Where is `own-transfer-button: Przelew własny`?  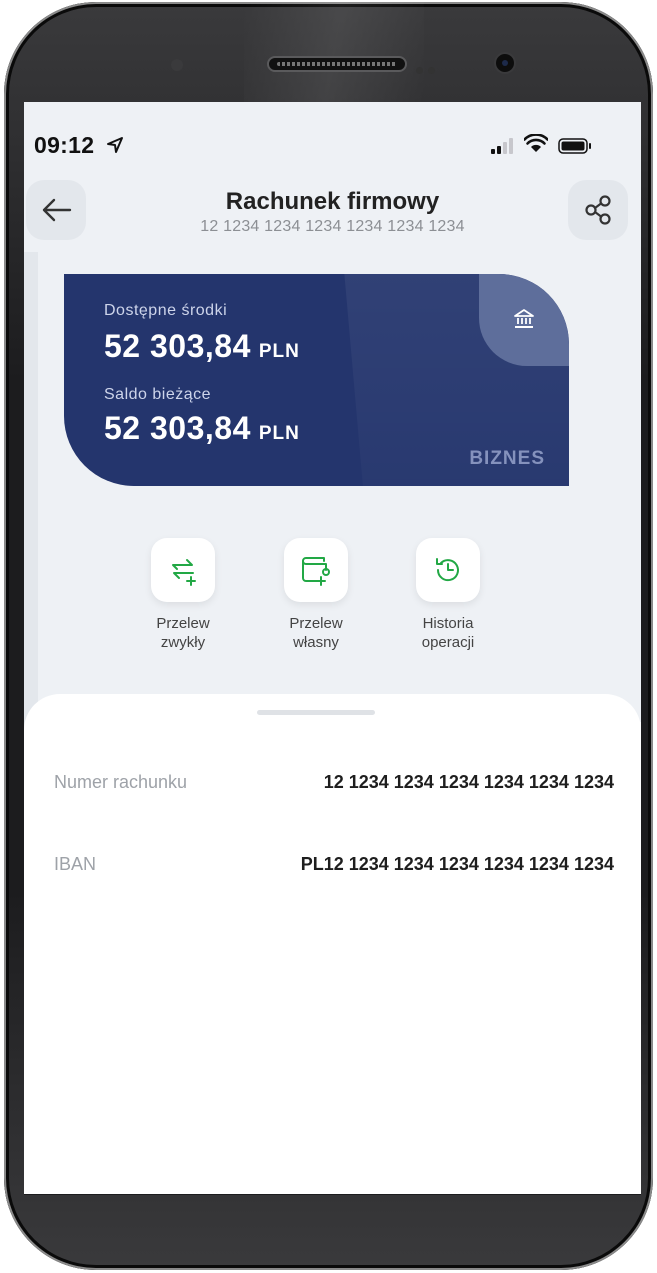 own-transfer-button: Przelew własny is located at coordinates (316, 595).